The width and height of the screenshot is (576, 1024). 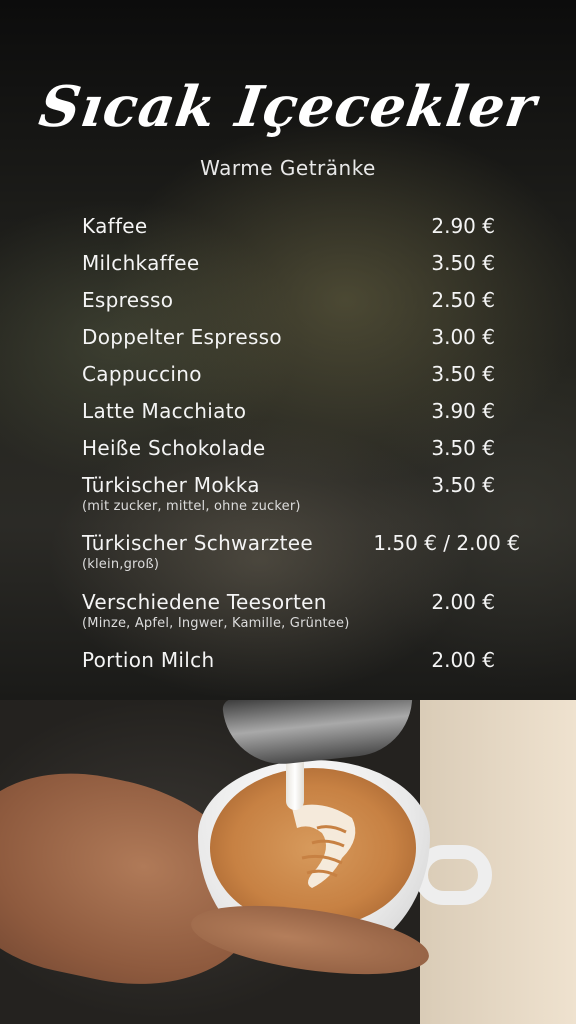 What do you see at coordinates (297, 454) in the screenshot?
I see `menu-item-heisse-schokolade: Heiße Schokolade 3.50 €` at bounding box center [297, 454].